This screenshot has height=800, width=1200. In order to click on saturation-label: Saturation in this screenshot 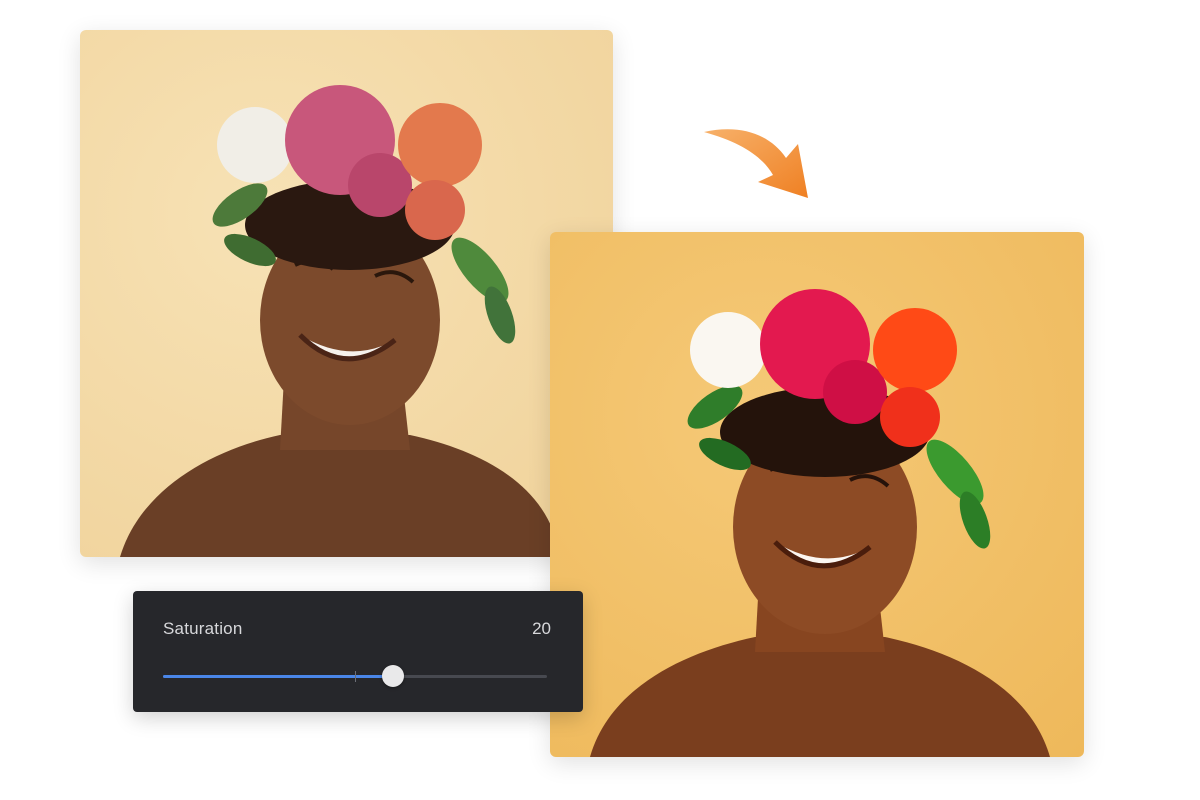, I will do `click(203, 628)`.